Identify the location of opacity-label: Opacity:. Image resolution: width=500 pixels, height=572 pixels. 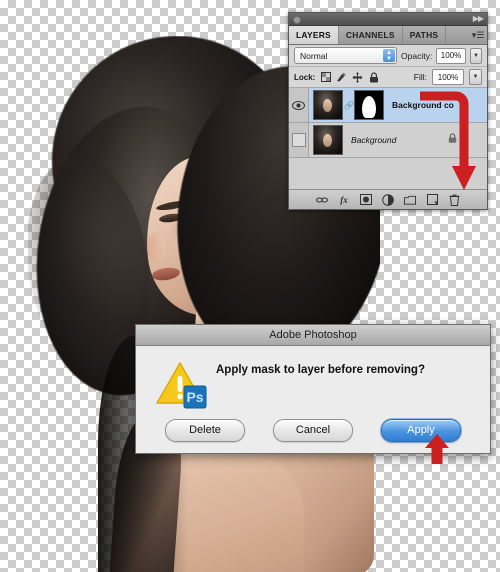
(417, 55).